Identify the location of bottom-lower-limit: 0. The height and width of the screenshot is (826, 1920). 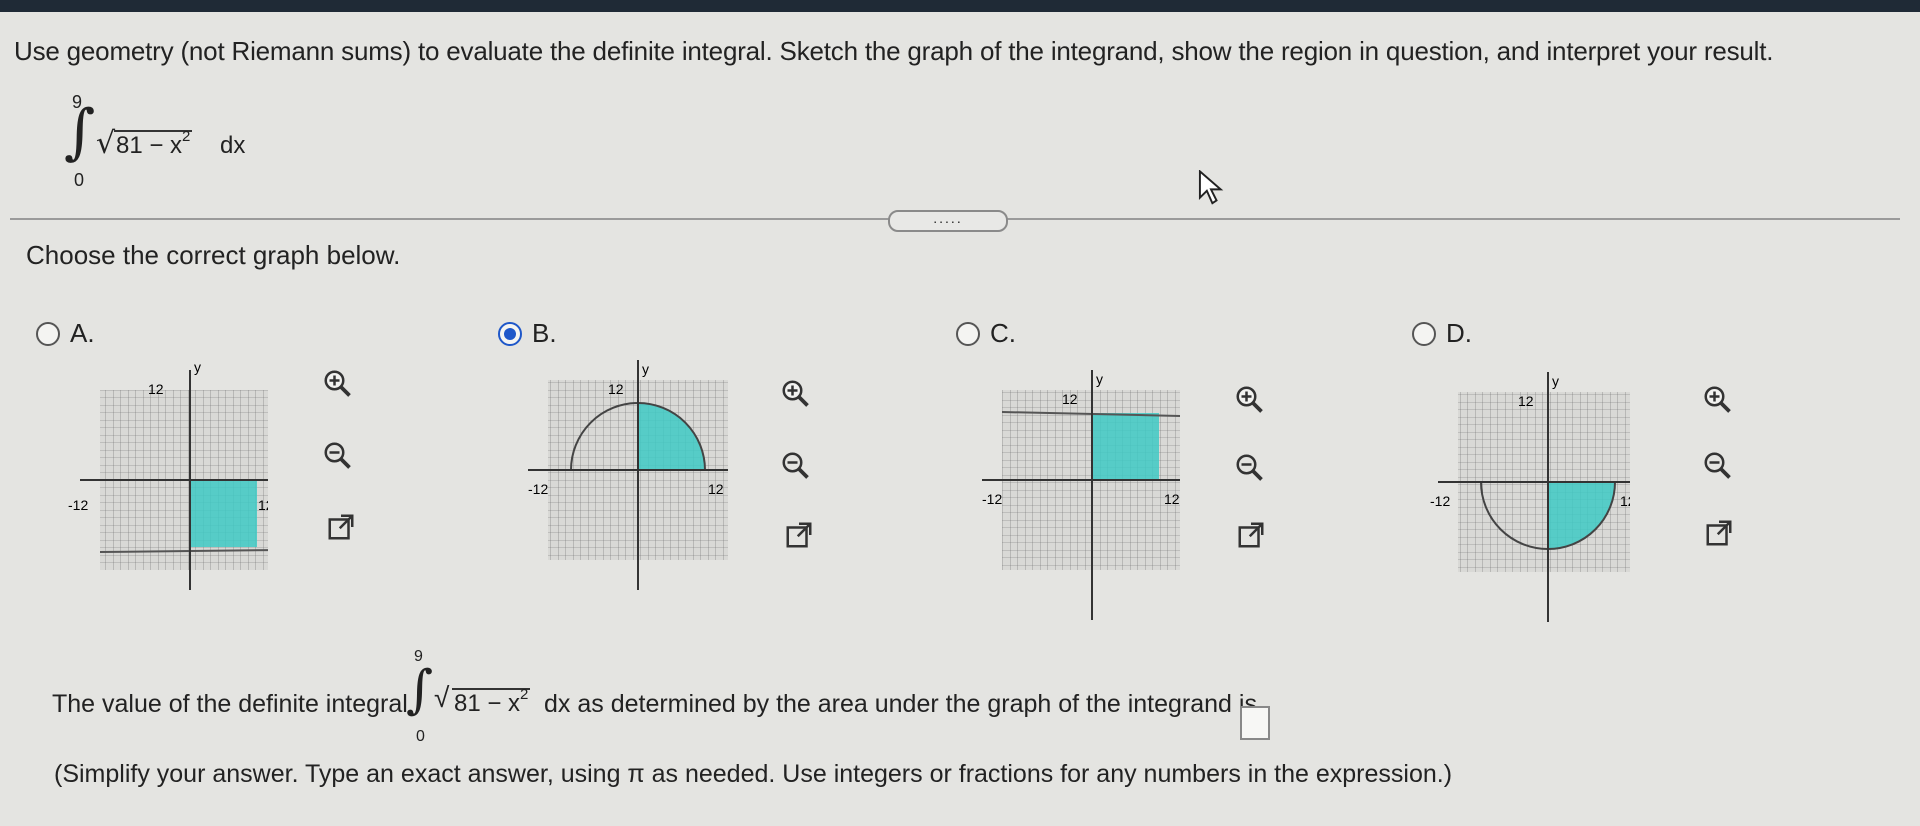
(420, 736).